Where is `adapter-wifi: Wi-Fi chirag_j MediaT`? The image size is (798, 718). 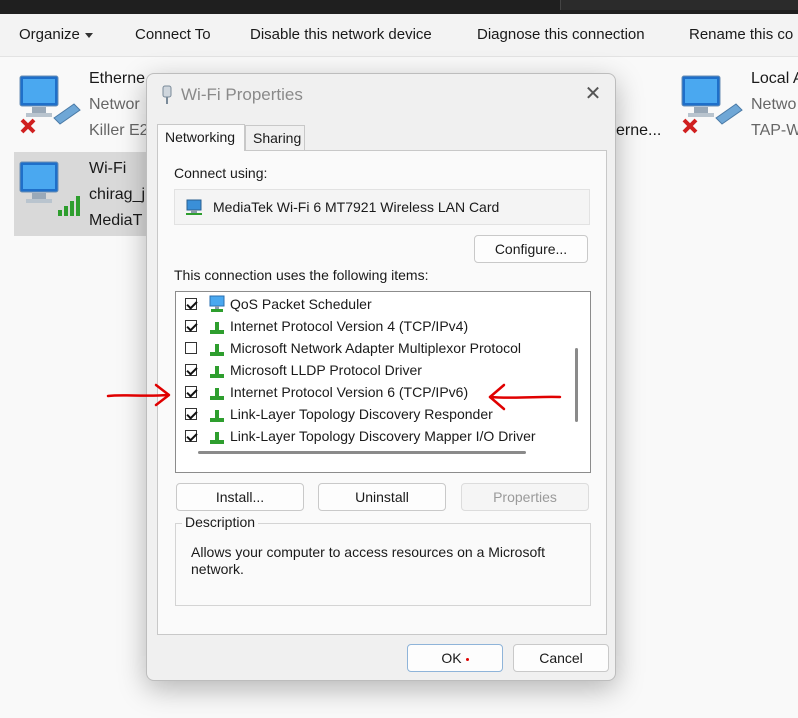
adapter-wifi: Wi-Fi chirag_j MediaT is located at coordinates (84, 194).